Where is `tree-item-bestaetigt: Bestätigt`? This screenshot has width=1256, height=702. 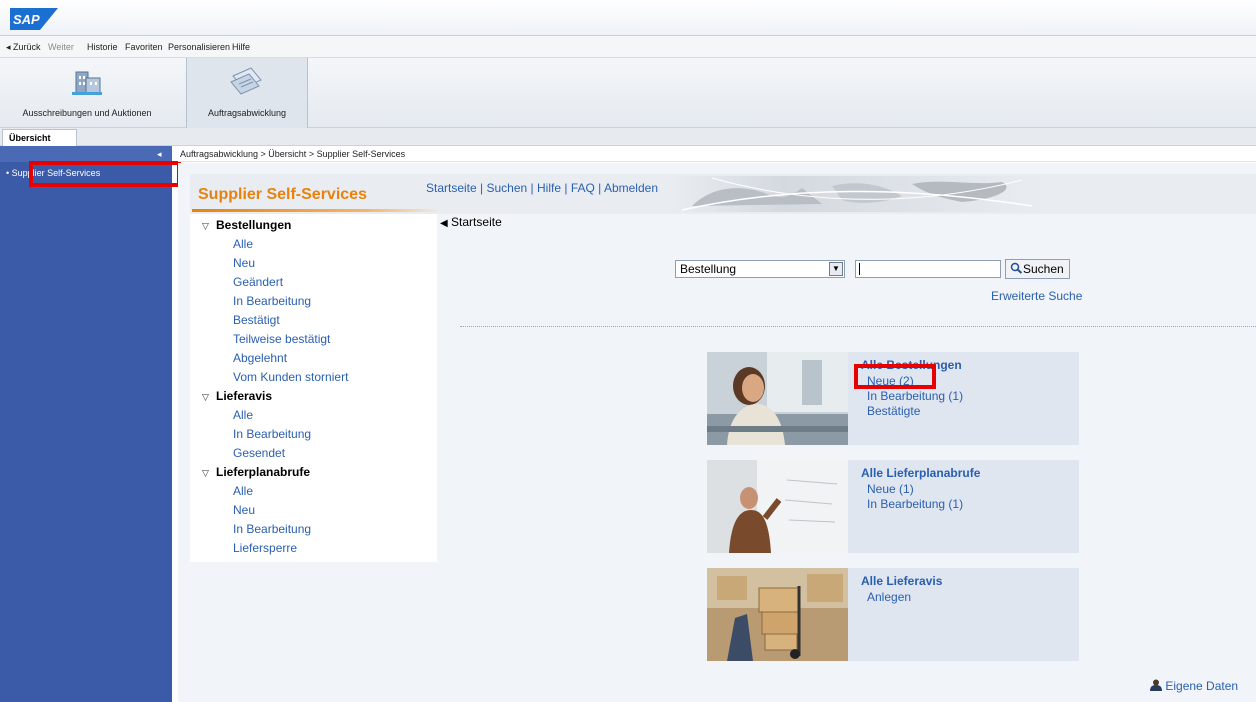
tree-item-bestaetigt: Bestätigt is located at coordinates (256, 320).